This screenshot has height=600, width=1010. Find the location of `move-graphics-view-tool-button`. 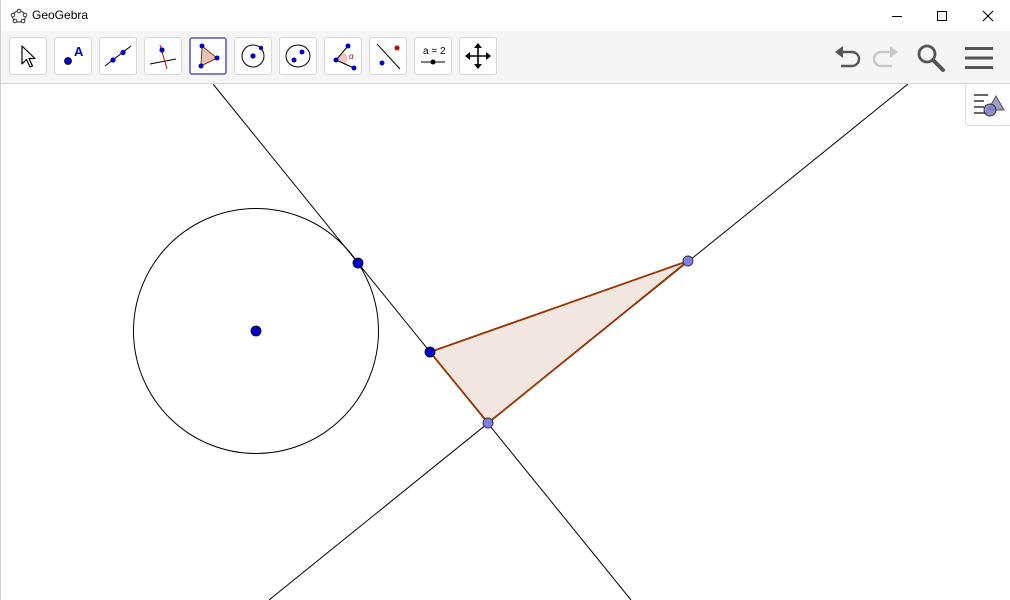

move-graphics-view-tool-button is located at coordinates (478, 56).